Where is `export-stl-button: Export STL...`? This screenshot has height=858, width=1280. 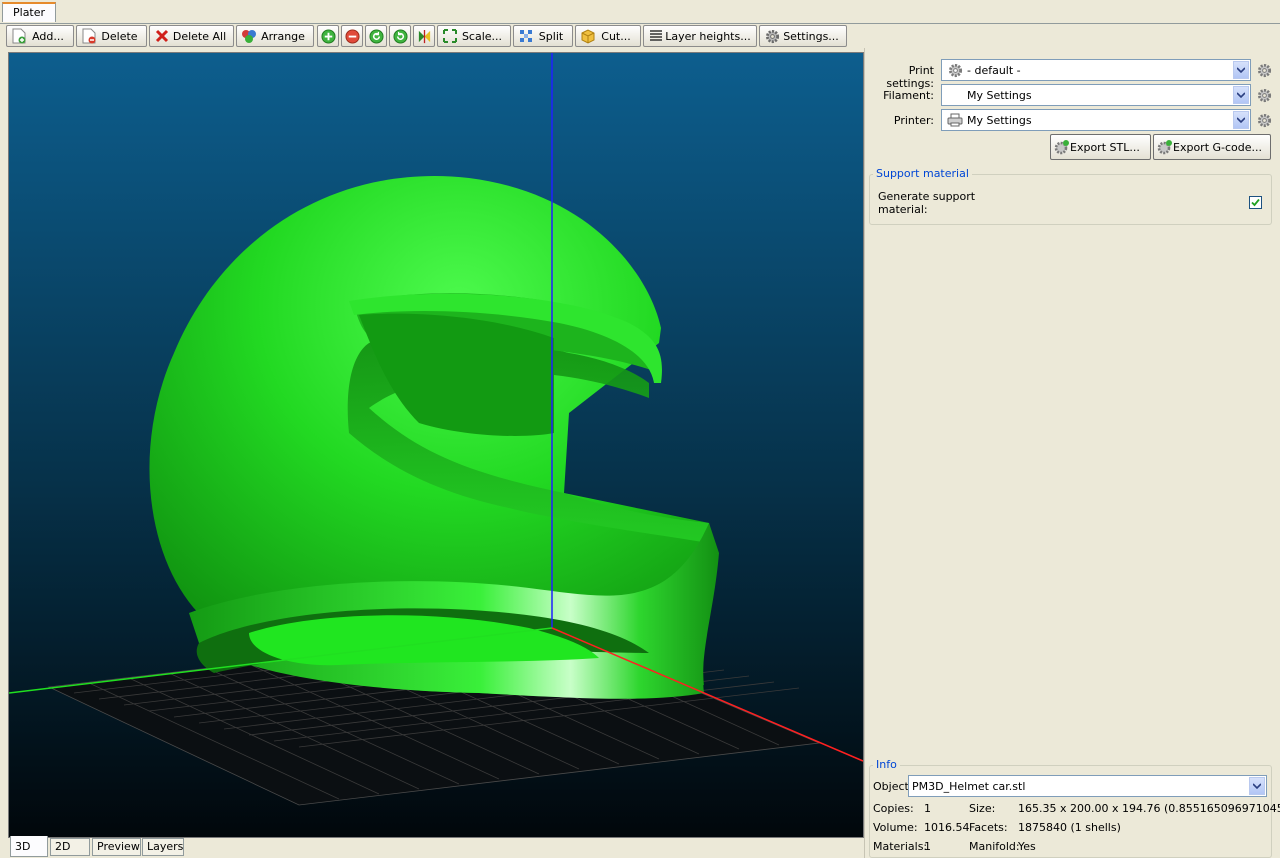
export-stl-button: Export STL... is located at coordinates (1100, 147).